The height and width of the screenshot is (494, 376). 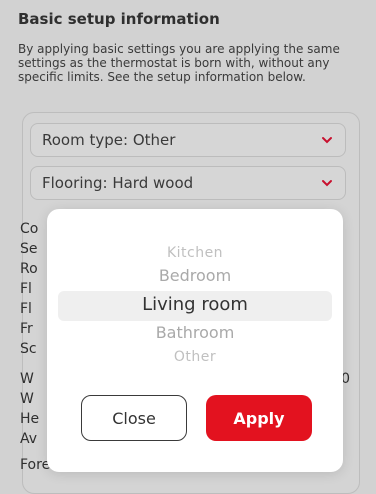 What do you see at coordinates (259, 418) in the screenshot?
I see `apply-button: Apply` at bounding box center [259, 418].